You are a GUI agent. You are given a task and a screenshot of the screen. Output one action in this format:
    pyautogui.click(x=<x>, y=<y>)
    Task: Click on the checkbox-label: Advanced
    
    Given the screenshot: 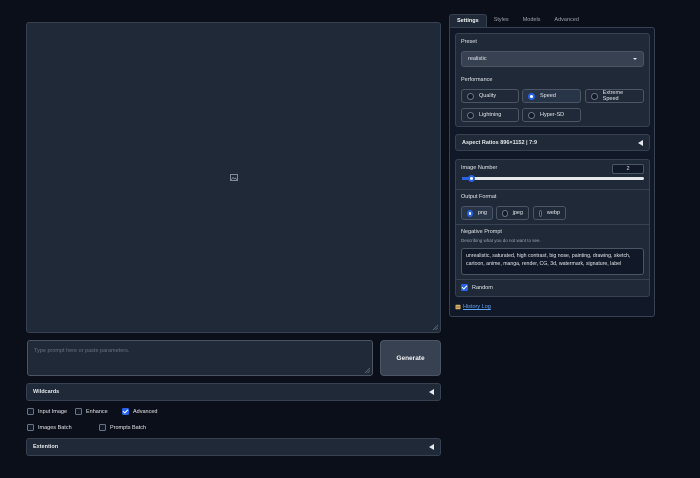 What is the action you would take?
    pyautogui.click(x=145, y=411)
    